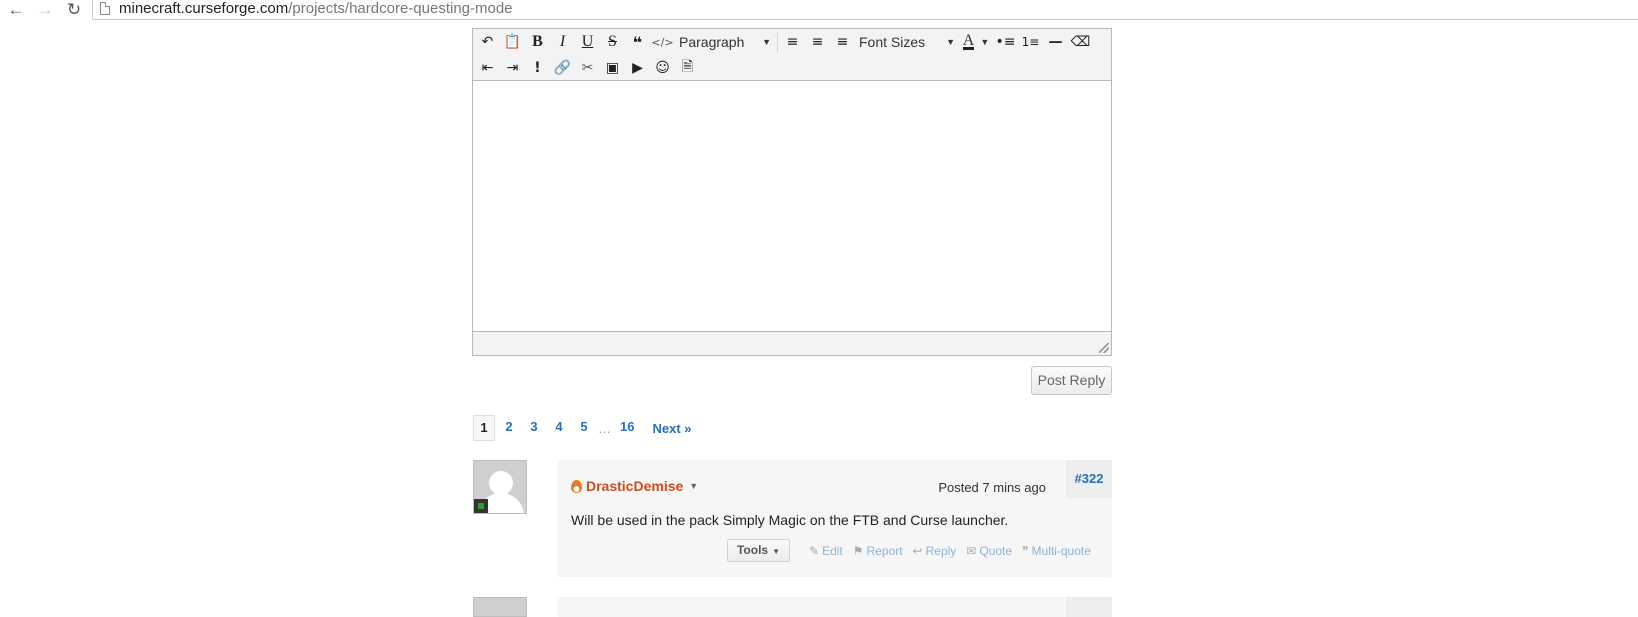 This screenshot has width=1638, height=617. What do you see at coordinates (671, 428) in the screenshot?
I see `next-page-link: Next »` at bounding box center [671, 428].